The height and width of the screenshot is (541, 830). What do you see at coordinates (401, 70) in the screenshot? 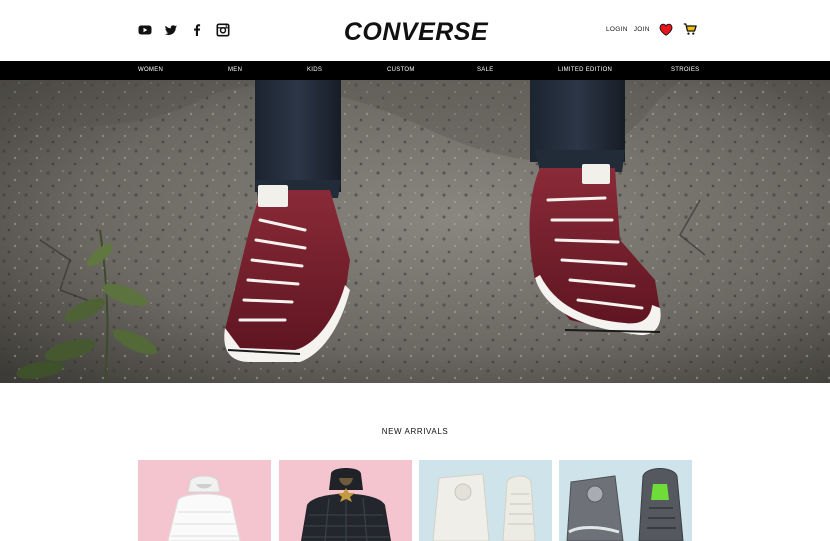
I see `nav-item-custom: CUSTOM` at bounding box center [401, 70].